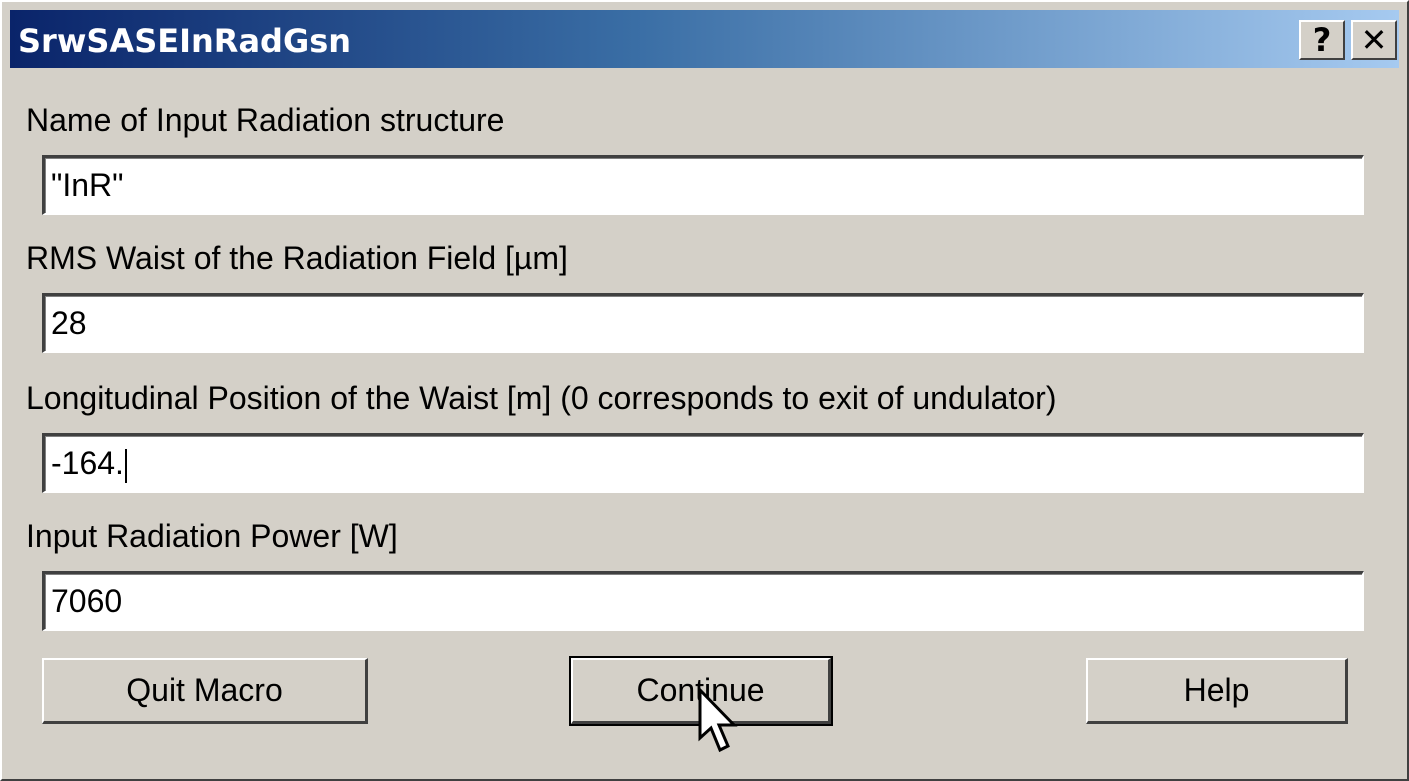  I want to click on waist-position-input: -164., so click(703, 463).